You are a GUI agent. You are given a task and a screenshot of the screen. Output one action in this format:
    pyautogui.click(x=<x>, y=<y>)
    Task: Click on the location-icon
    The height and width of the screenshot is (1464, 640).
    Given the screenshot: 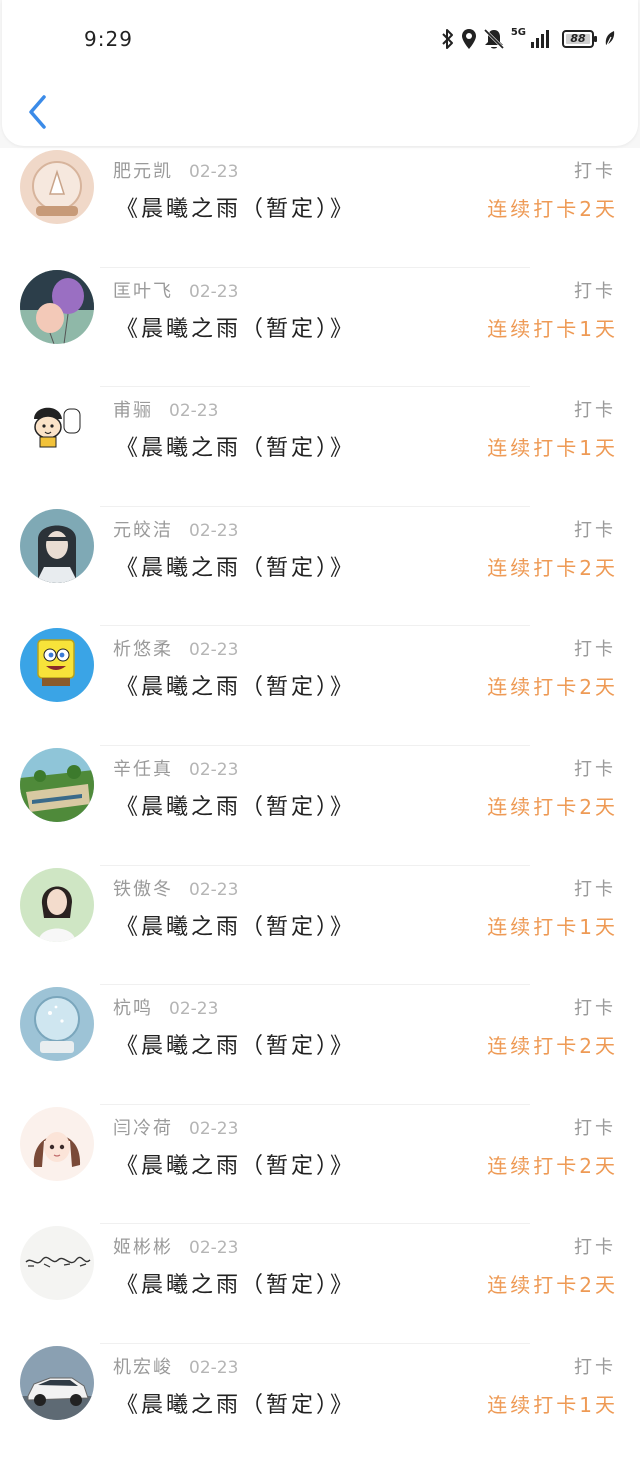 What is the action you would take?
    pyautogui.click(x=468, y=39)
    